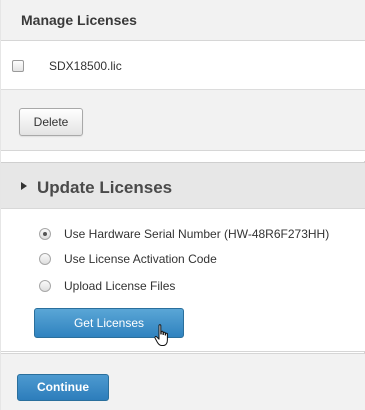  What do you see at coordinates (120, 286) in the screenshot?
I see `option-label: Upload License Files` at bounding box center [120, 286].